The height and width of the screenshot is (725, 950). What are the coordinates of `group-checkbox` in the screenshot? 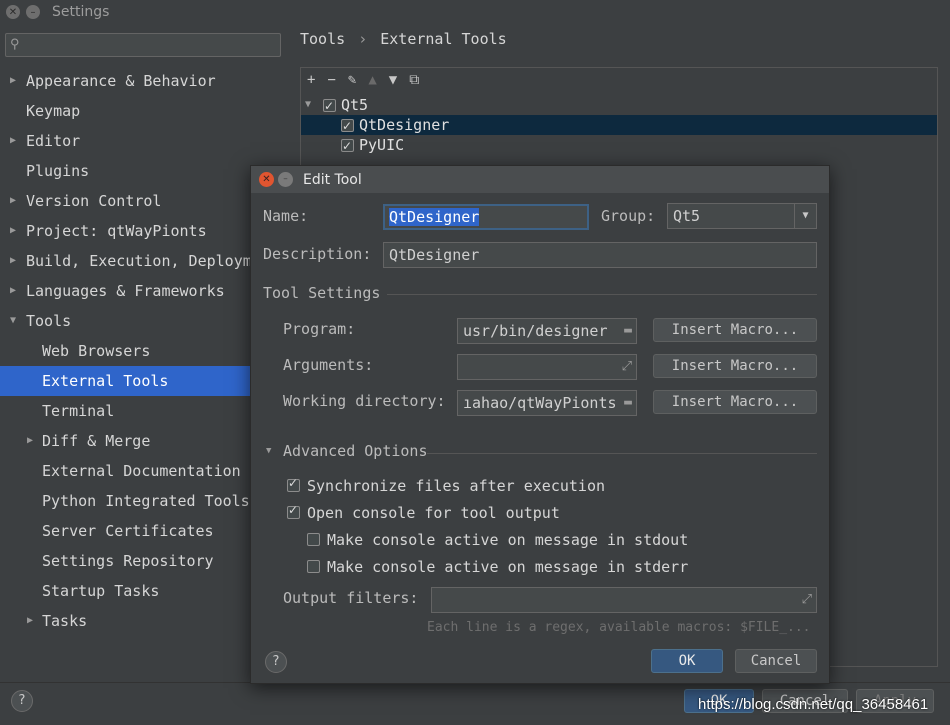 It's located at (329, 106).